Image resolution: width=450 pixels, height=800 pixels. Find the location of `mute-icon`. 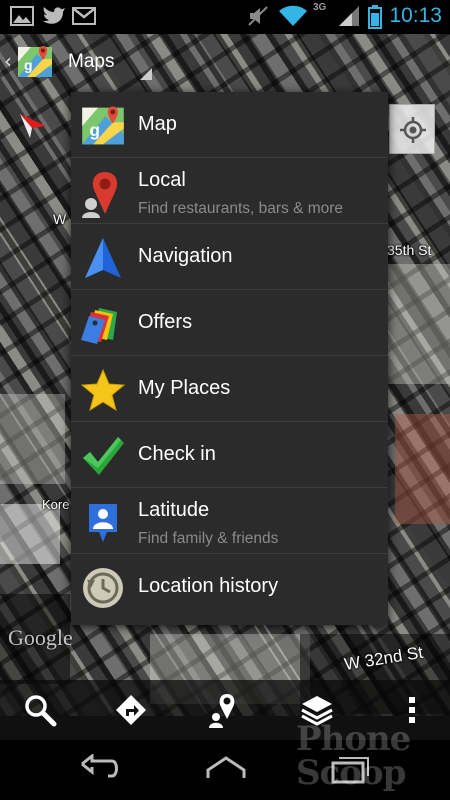

mute-icon is located at coordinates (258, 18).